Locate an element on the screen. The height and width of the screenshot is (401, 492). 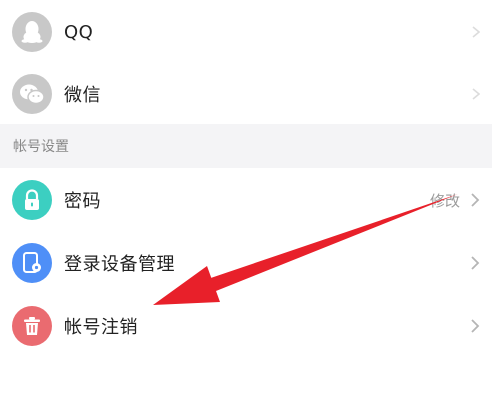
section-header: 帐号设置 is located at coordinates (246, 146).